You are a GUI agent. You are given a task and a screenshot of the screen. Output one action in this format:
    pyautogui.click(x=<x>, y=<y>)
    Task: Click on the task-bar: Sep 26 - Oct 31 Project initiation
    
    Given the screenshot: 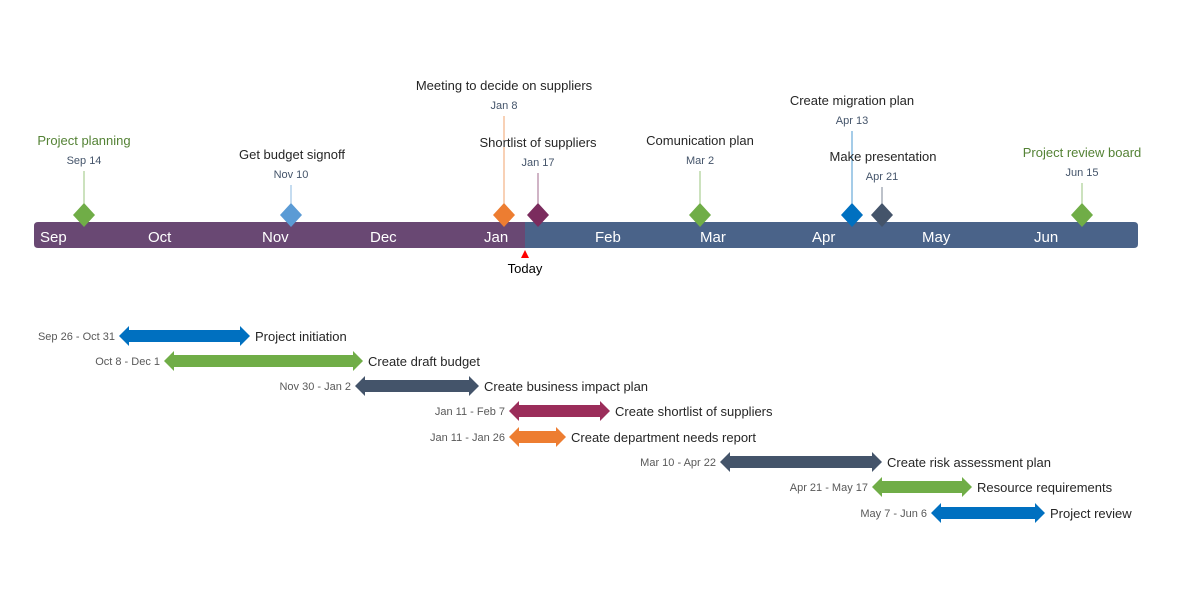 What is the action you would take?
    pyautogui.click(x=192, y=336)
    